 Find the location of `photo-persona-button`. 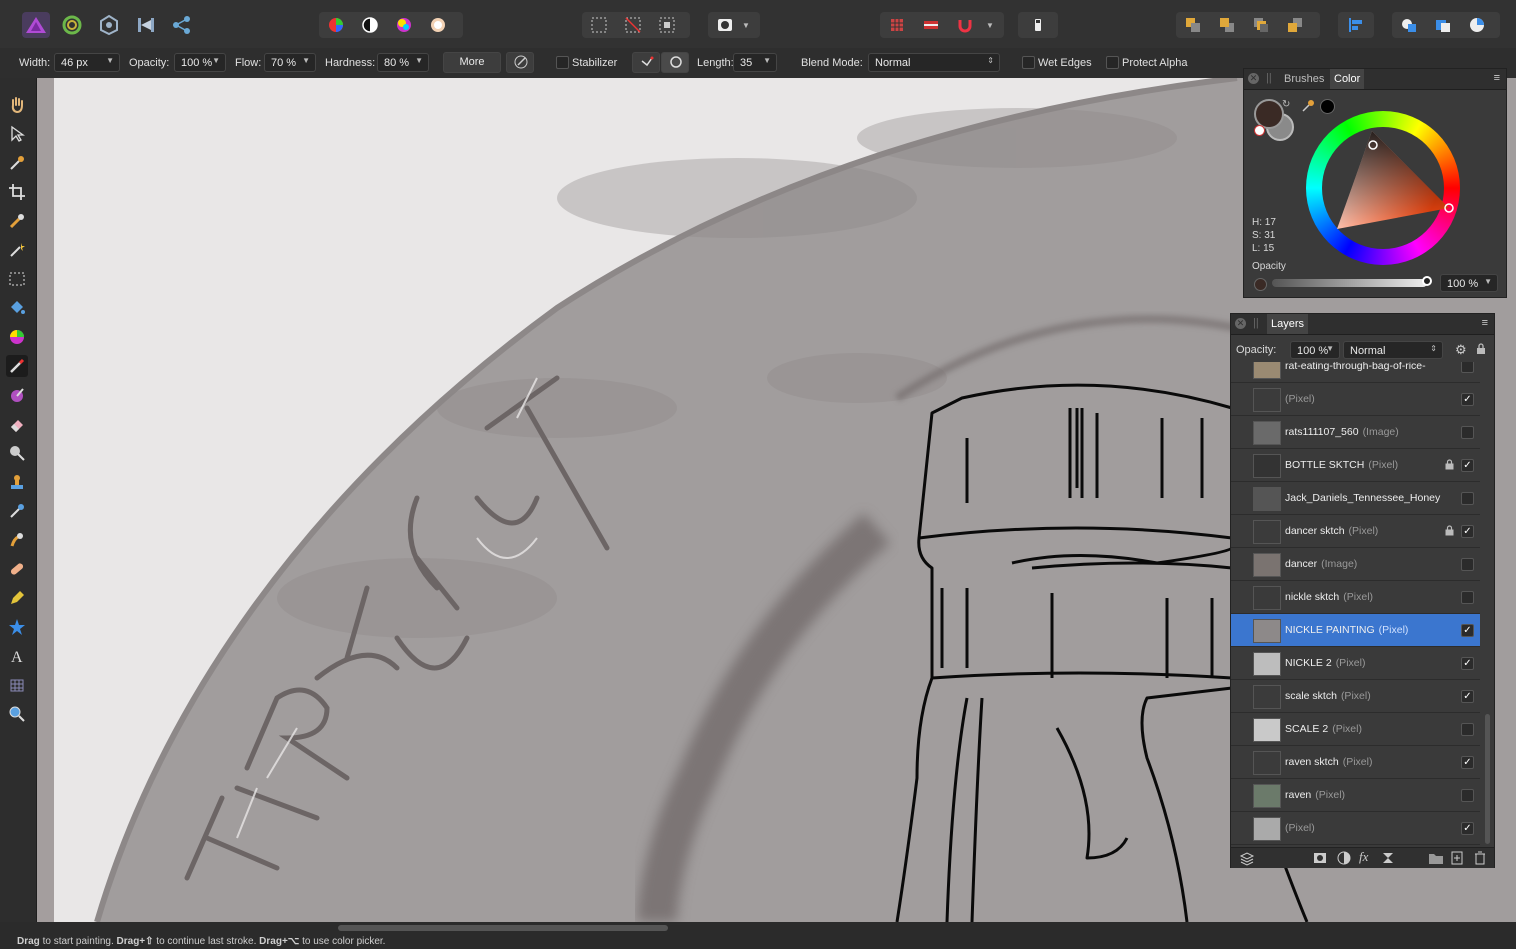

photo-persona-button is located at coordinates (36, 25).